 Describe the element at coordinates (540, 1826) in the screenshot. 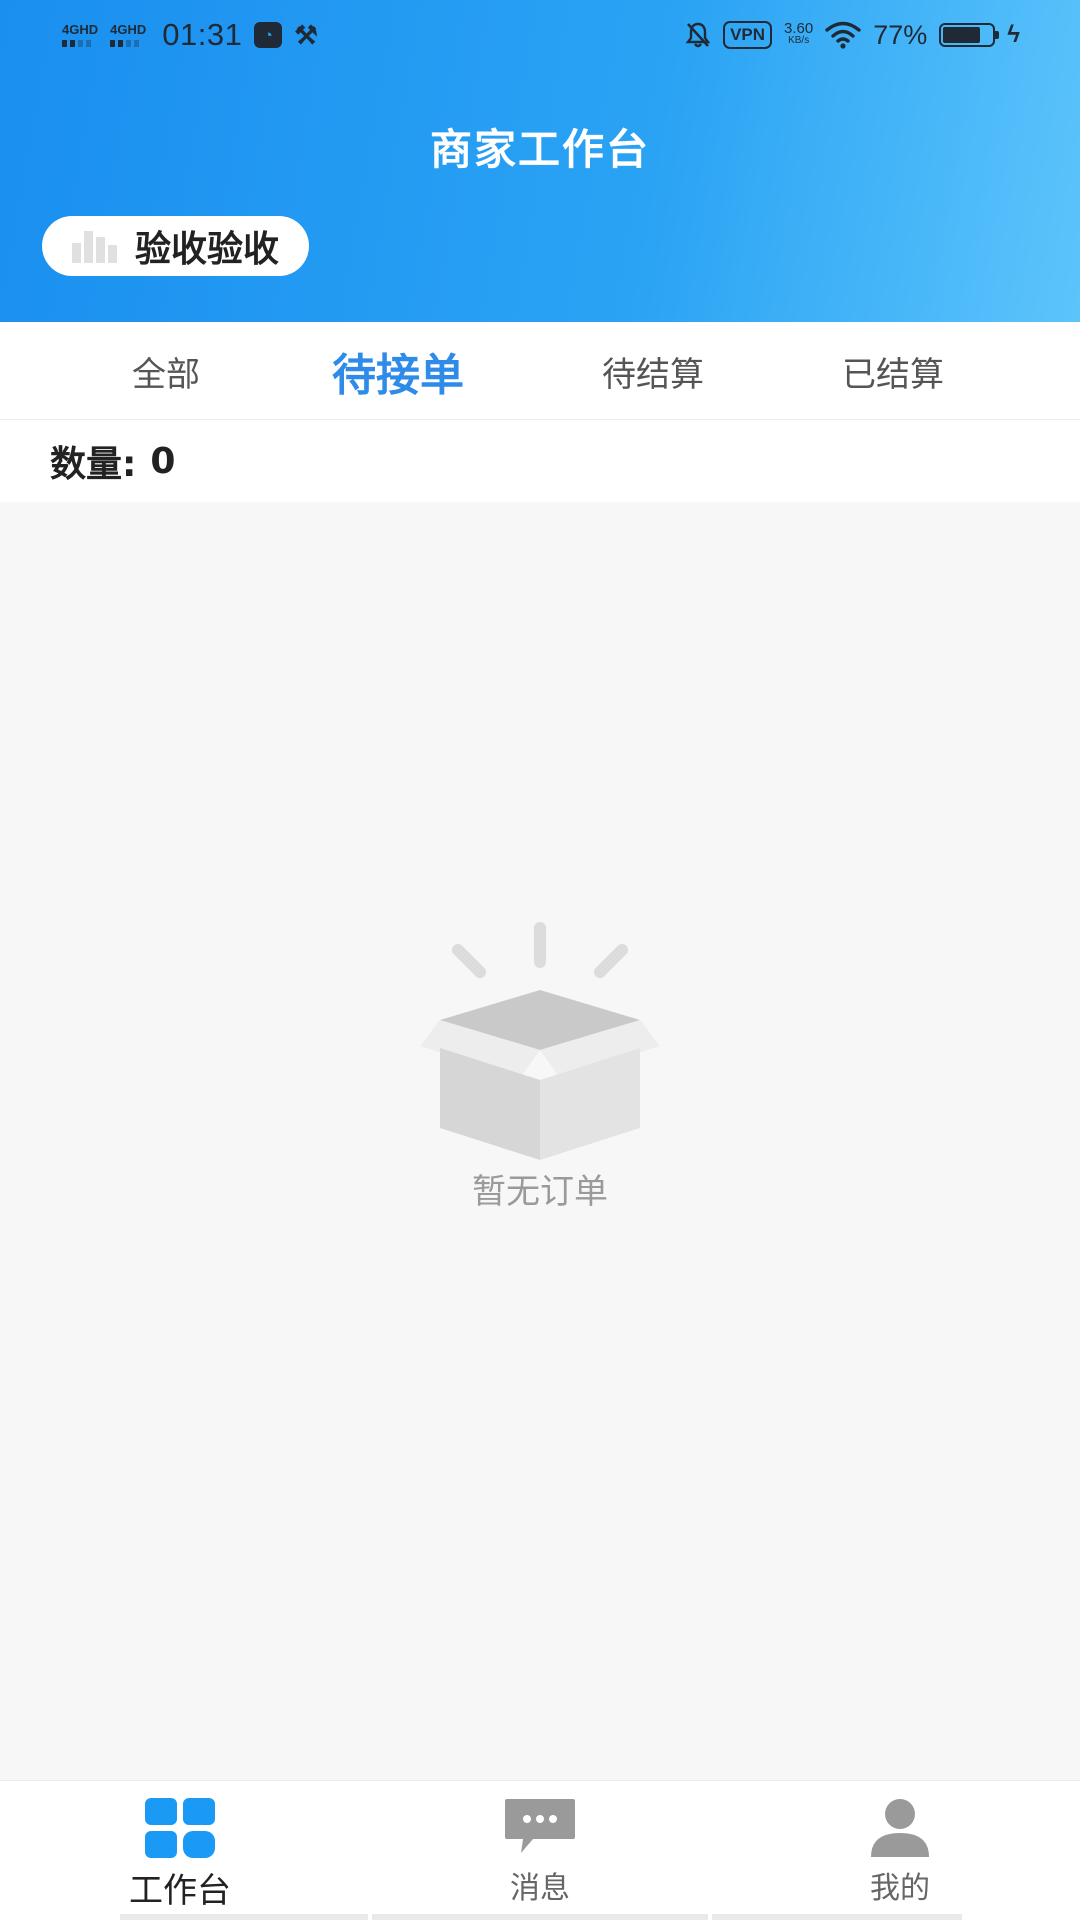

I see `message-bubble-icon` at that location.